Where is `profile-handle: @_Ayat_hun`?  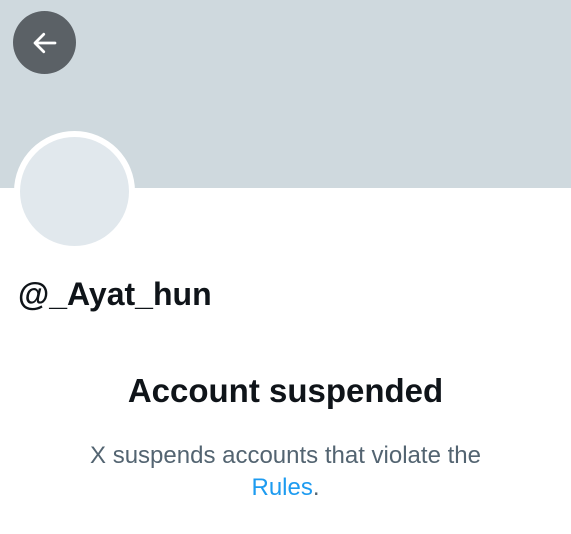
profile-handle: @_Ayat_hun is located at coordinates (115, 294).